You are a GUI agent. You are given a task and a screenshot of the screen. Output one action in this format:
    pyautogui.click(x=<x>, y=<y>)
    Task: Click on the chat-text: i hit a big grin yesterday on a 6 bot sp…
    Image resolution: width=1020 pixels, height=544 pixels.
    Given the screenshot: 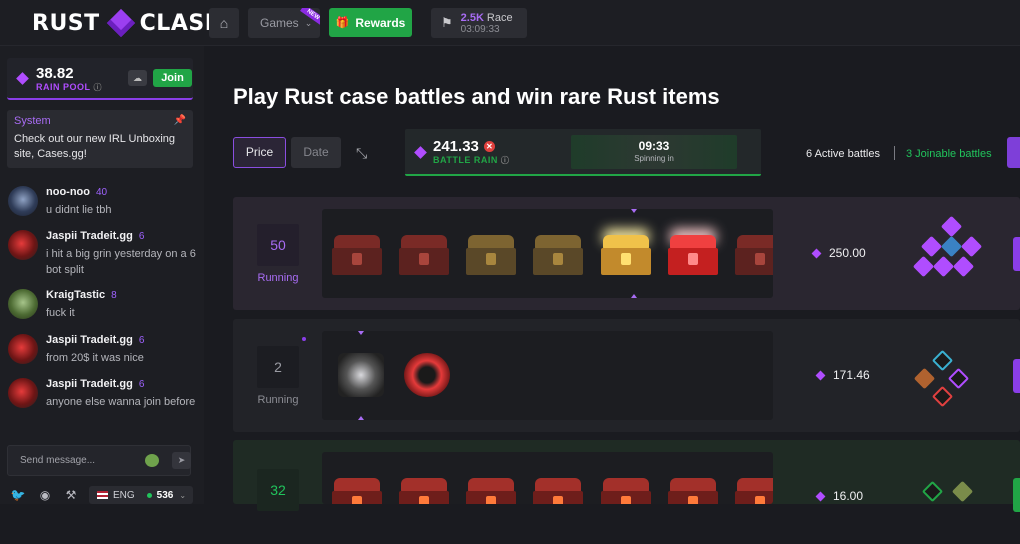 What is the action you would take?
    pyautogui.click(x=121, y=262)
    